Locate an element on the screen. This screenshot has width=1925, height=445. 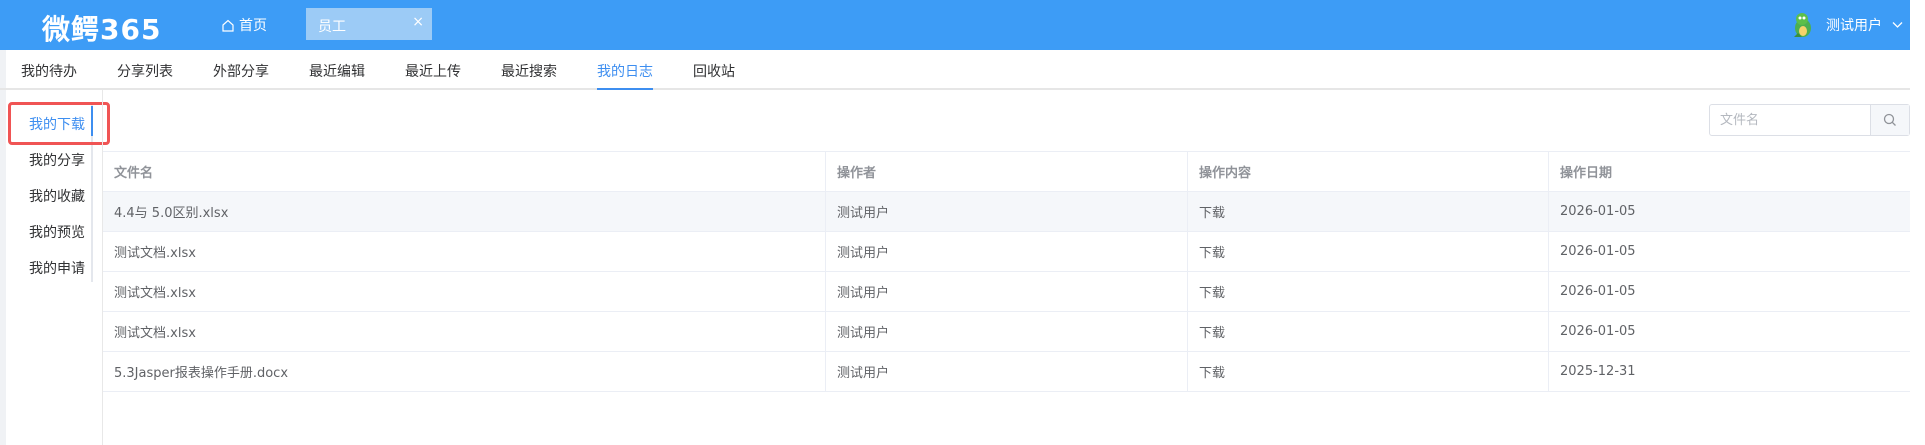
page-scrollbar-track is located at coordinates (1917, 222).